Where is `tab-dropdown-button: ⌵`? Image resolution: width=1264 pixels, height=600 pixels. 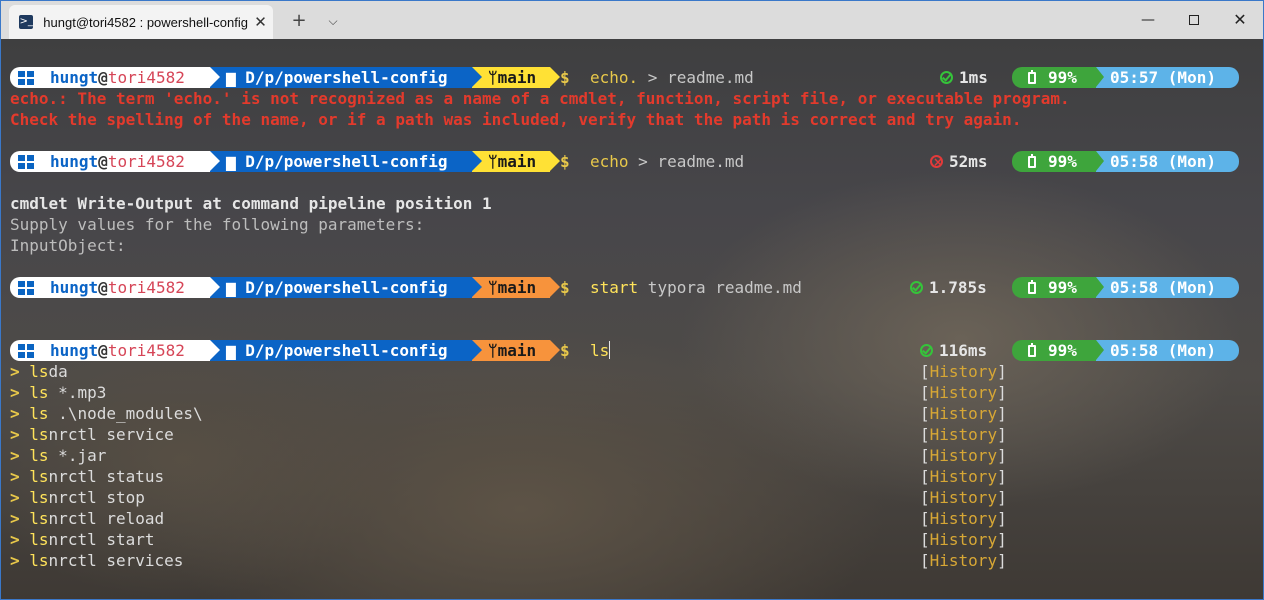 tab-dropdown-button: ⌵ is located at coordinates (333, 21).